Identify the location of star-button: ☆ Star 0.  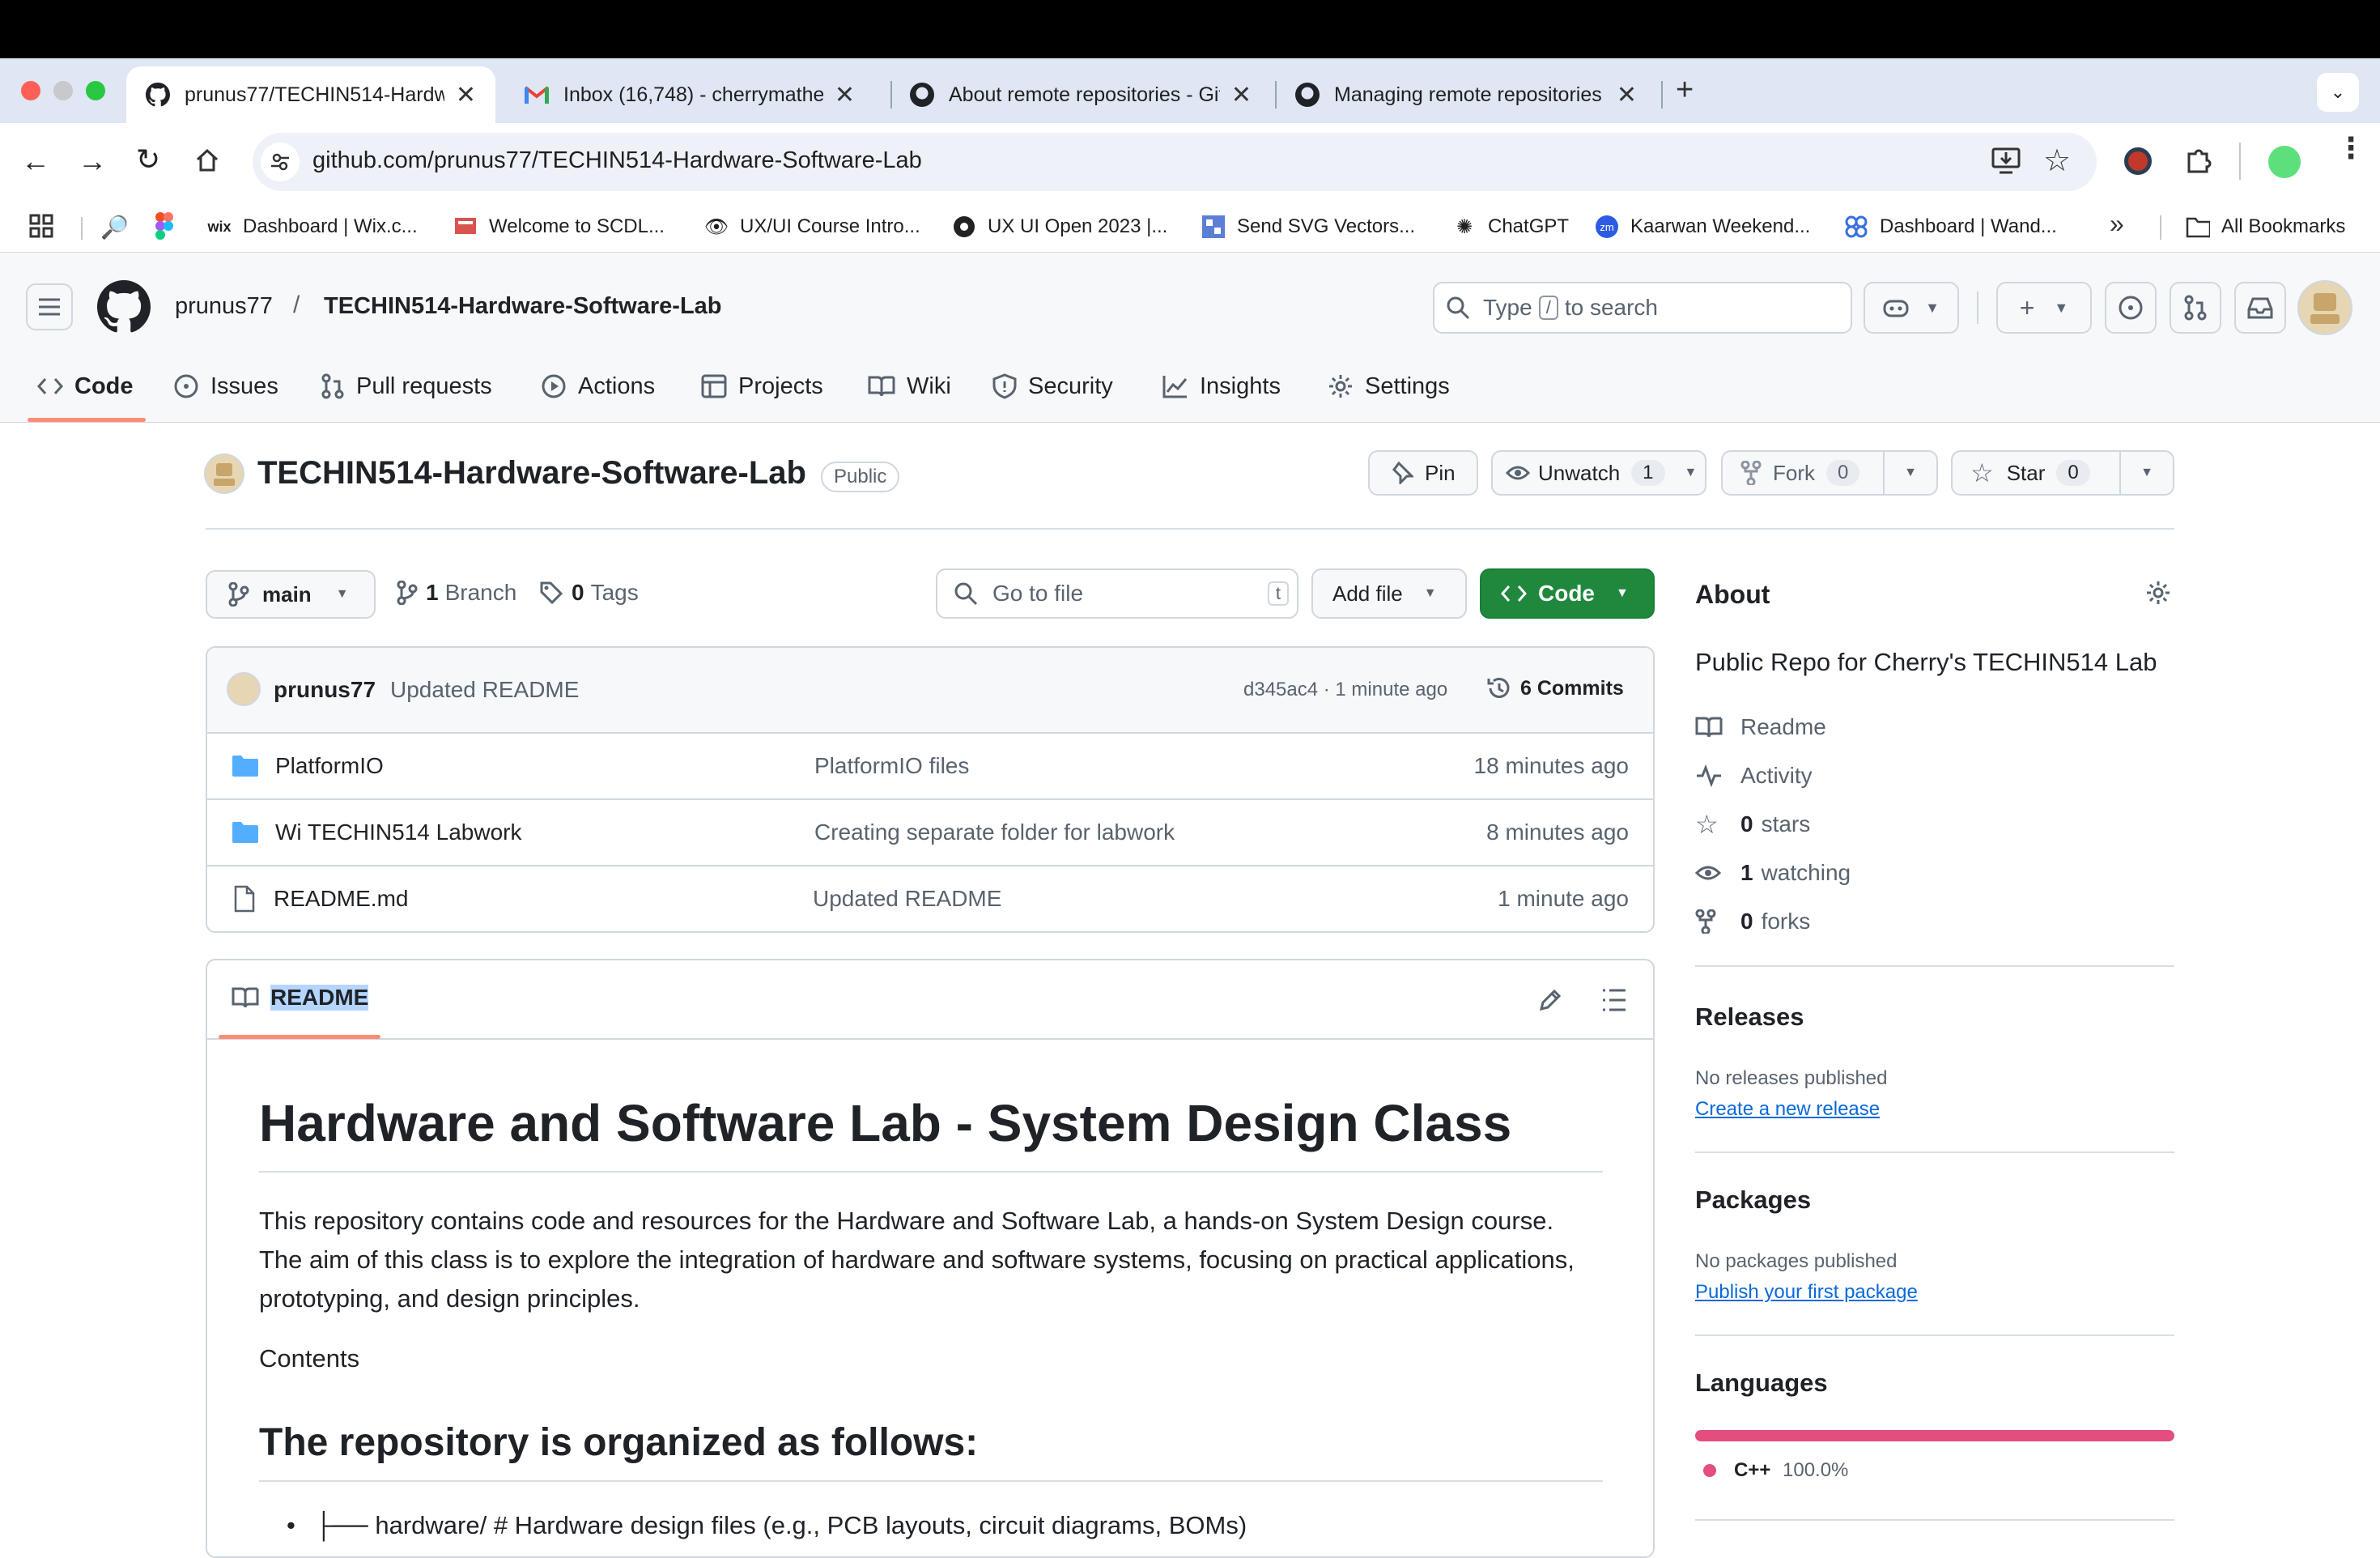
(2036, 473).